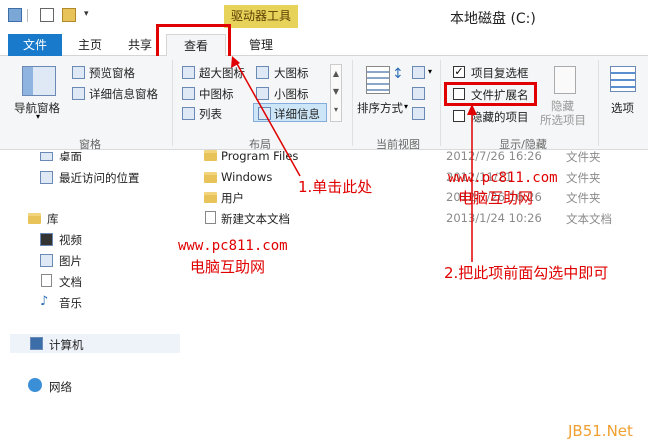  I want to click on watermark-cn-top: 电脑互助网, so click(496, 198).